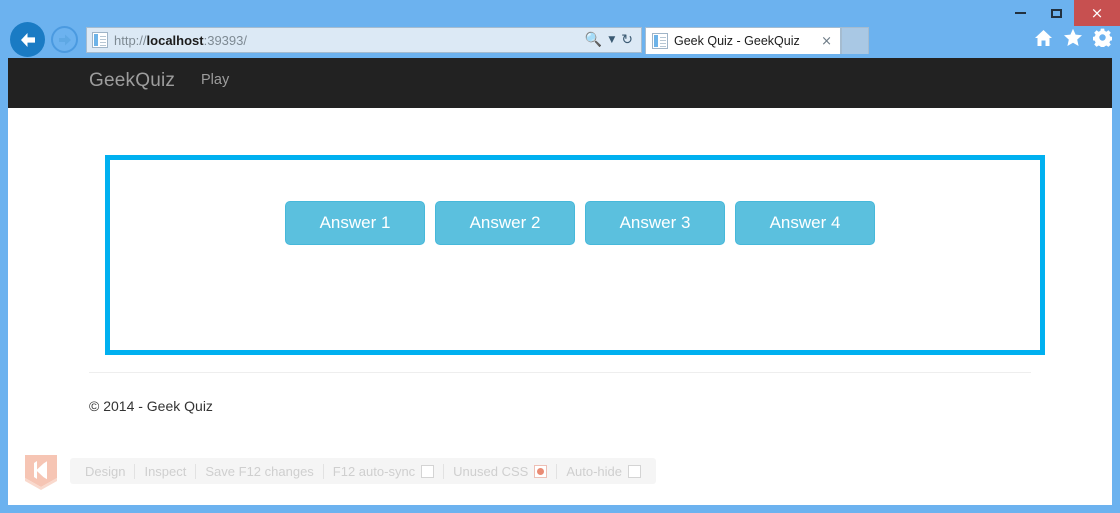 The width and height of the screenshot is (1120, 513). I want to click on maximize-icon, so click(1056, 13).